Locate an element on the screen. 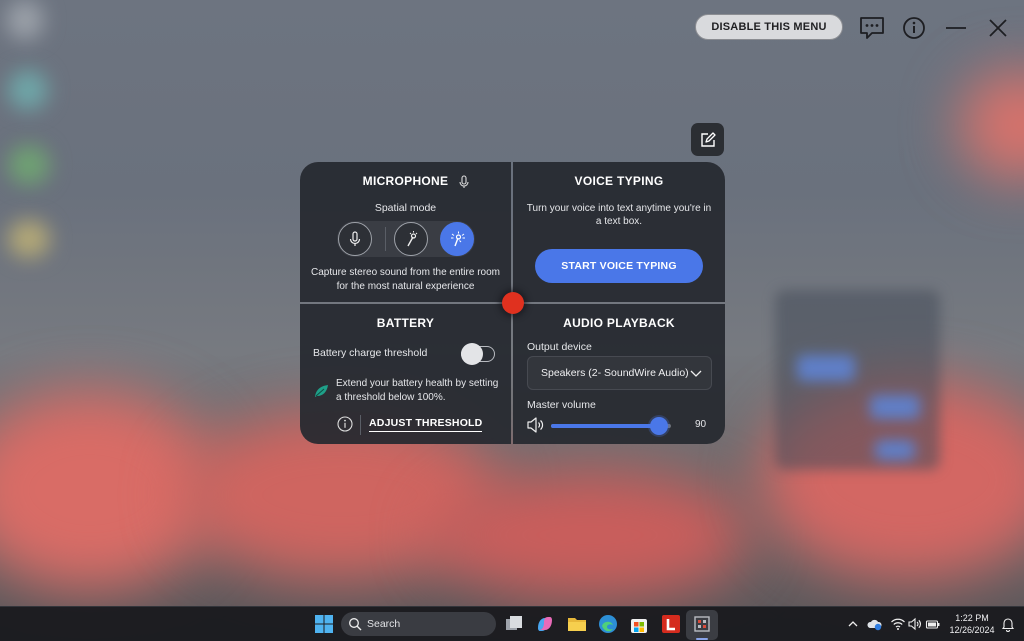  task-view-icon is located at coordinates (514, 624).